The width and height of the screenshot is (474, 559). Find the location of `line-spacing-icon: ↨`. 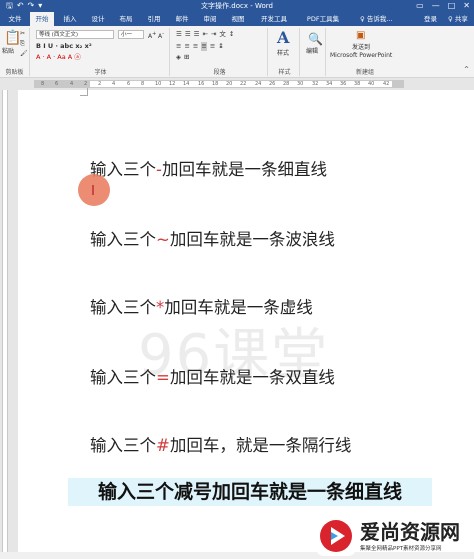

line-spacing-icon: ↨ is located at coordinates (220, 46).